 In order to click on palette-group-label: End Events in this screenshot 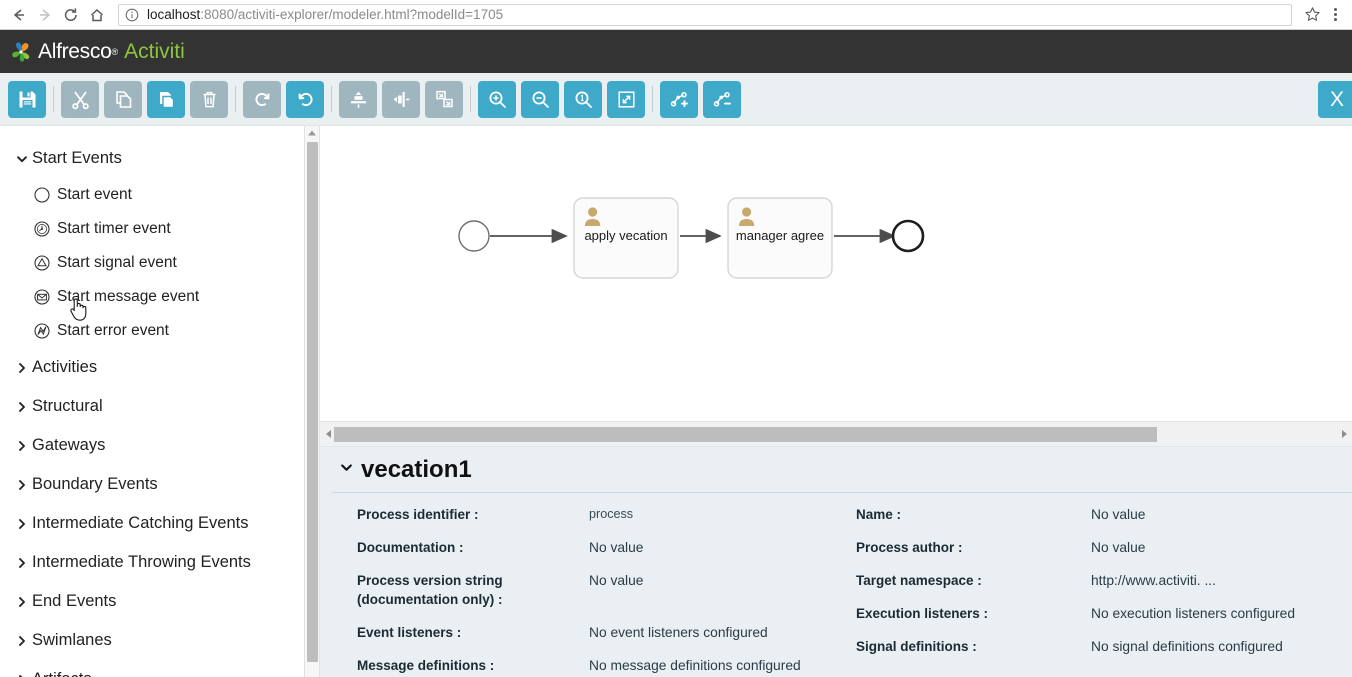, I will do `click(74, 601)`.